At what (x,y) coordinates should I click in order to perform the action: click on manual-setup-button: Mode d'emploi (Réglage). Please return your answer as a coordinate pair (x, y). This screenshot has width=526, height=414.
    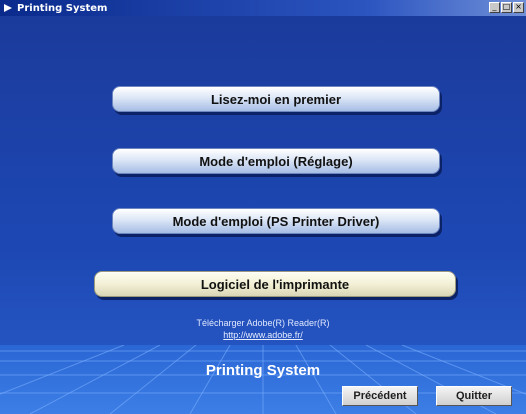
    Looking at the image, I should click on (276, 161).